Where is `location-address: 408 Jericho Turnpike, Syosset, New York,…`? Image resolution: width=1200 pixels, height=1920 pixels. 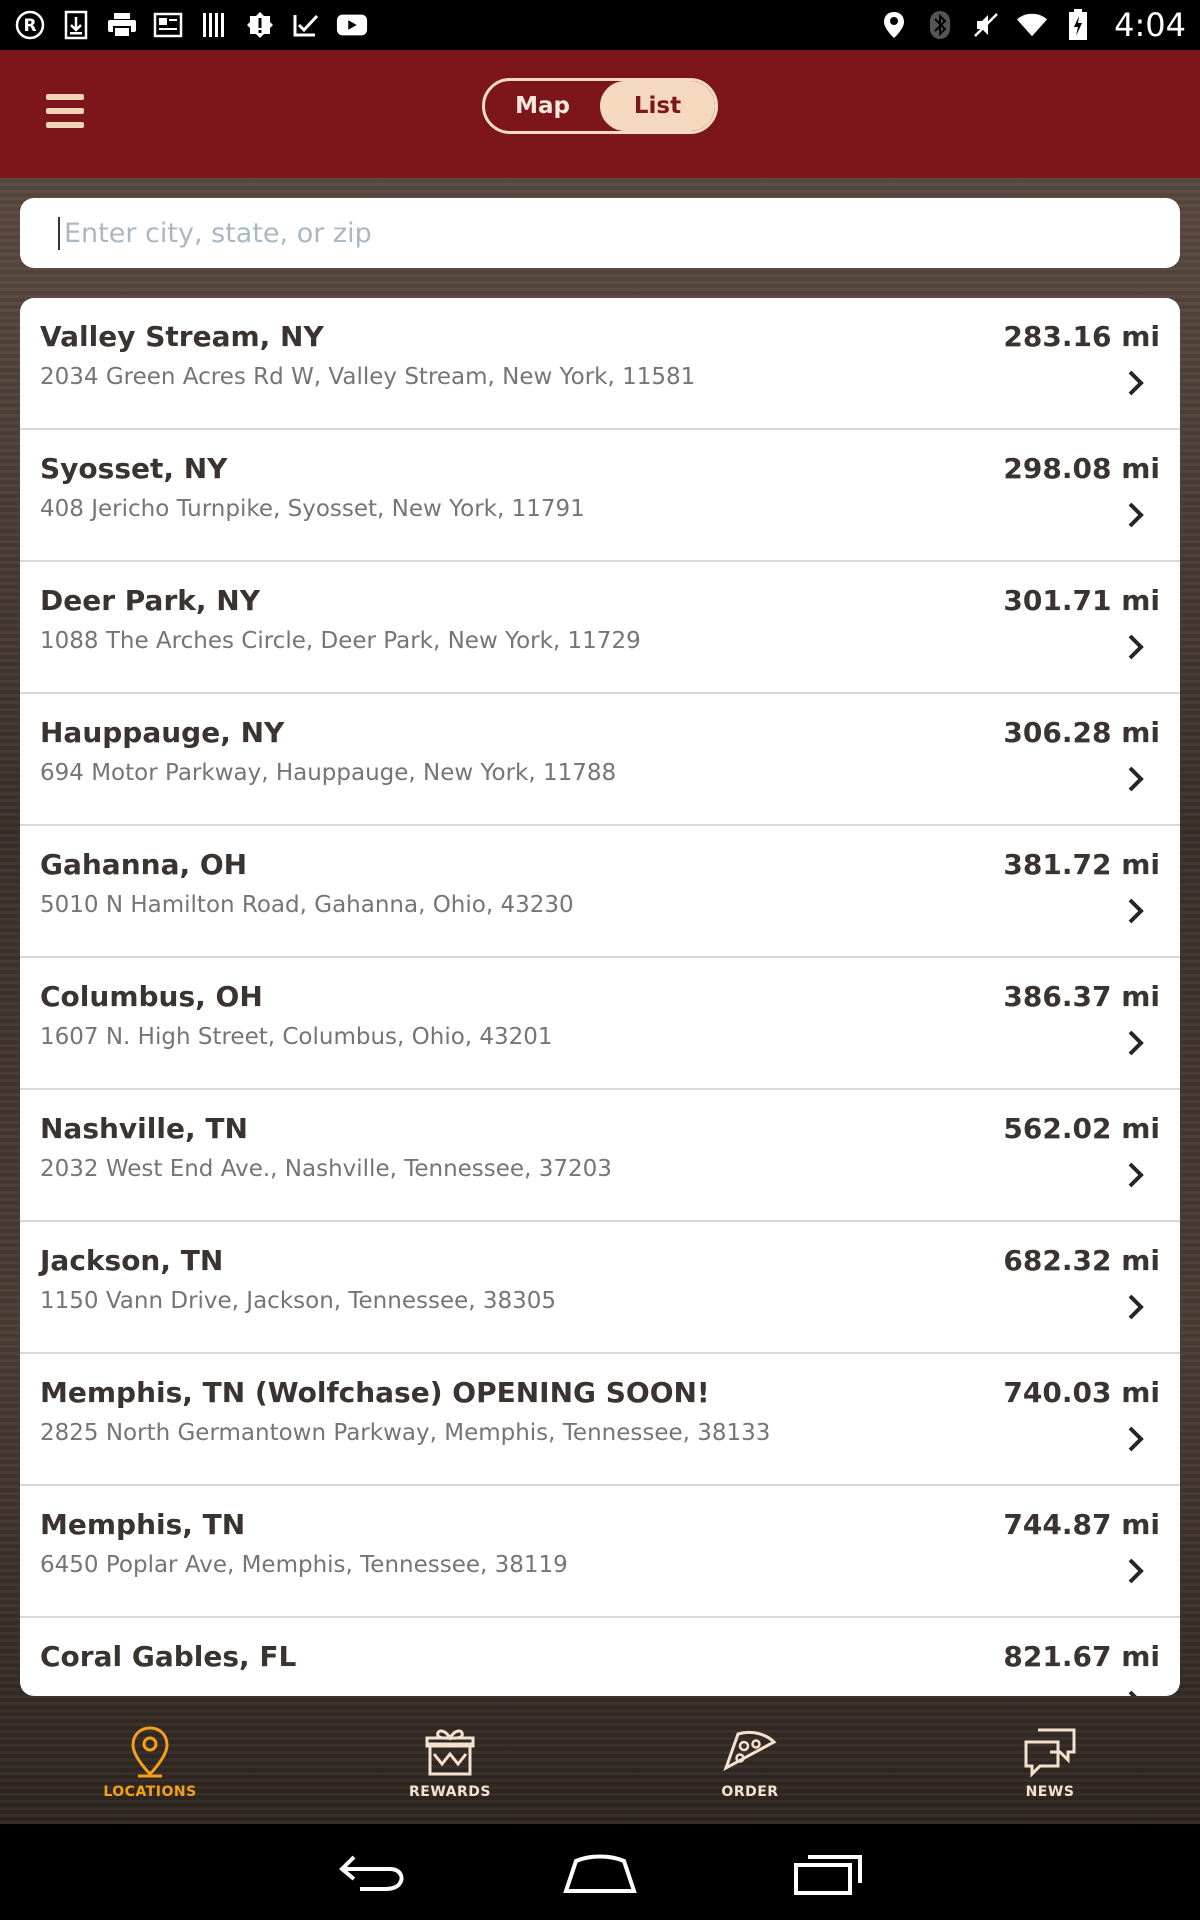
location-address: 408 Jericho Turnpike, Syosset, New York,… is located at coordinates (312, 509).